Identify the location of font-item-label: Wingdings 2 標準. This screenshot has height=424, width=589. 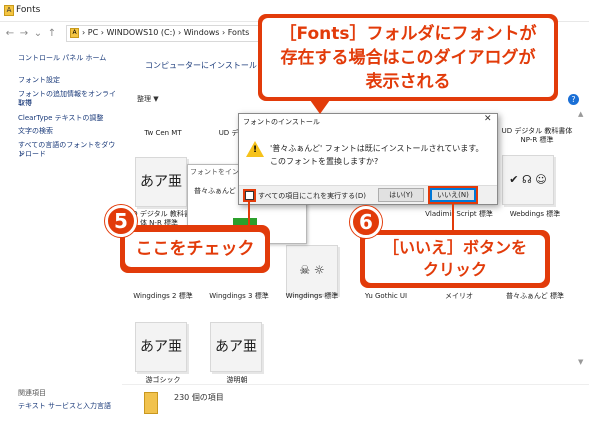
(163, 296).